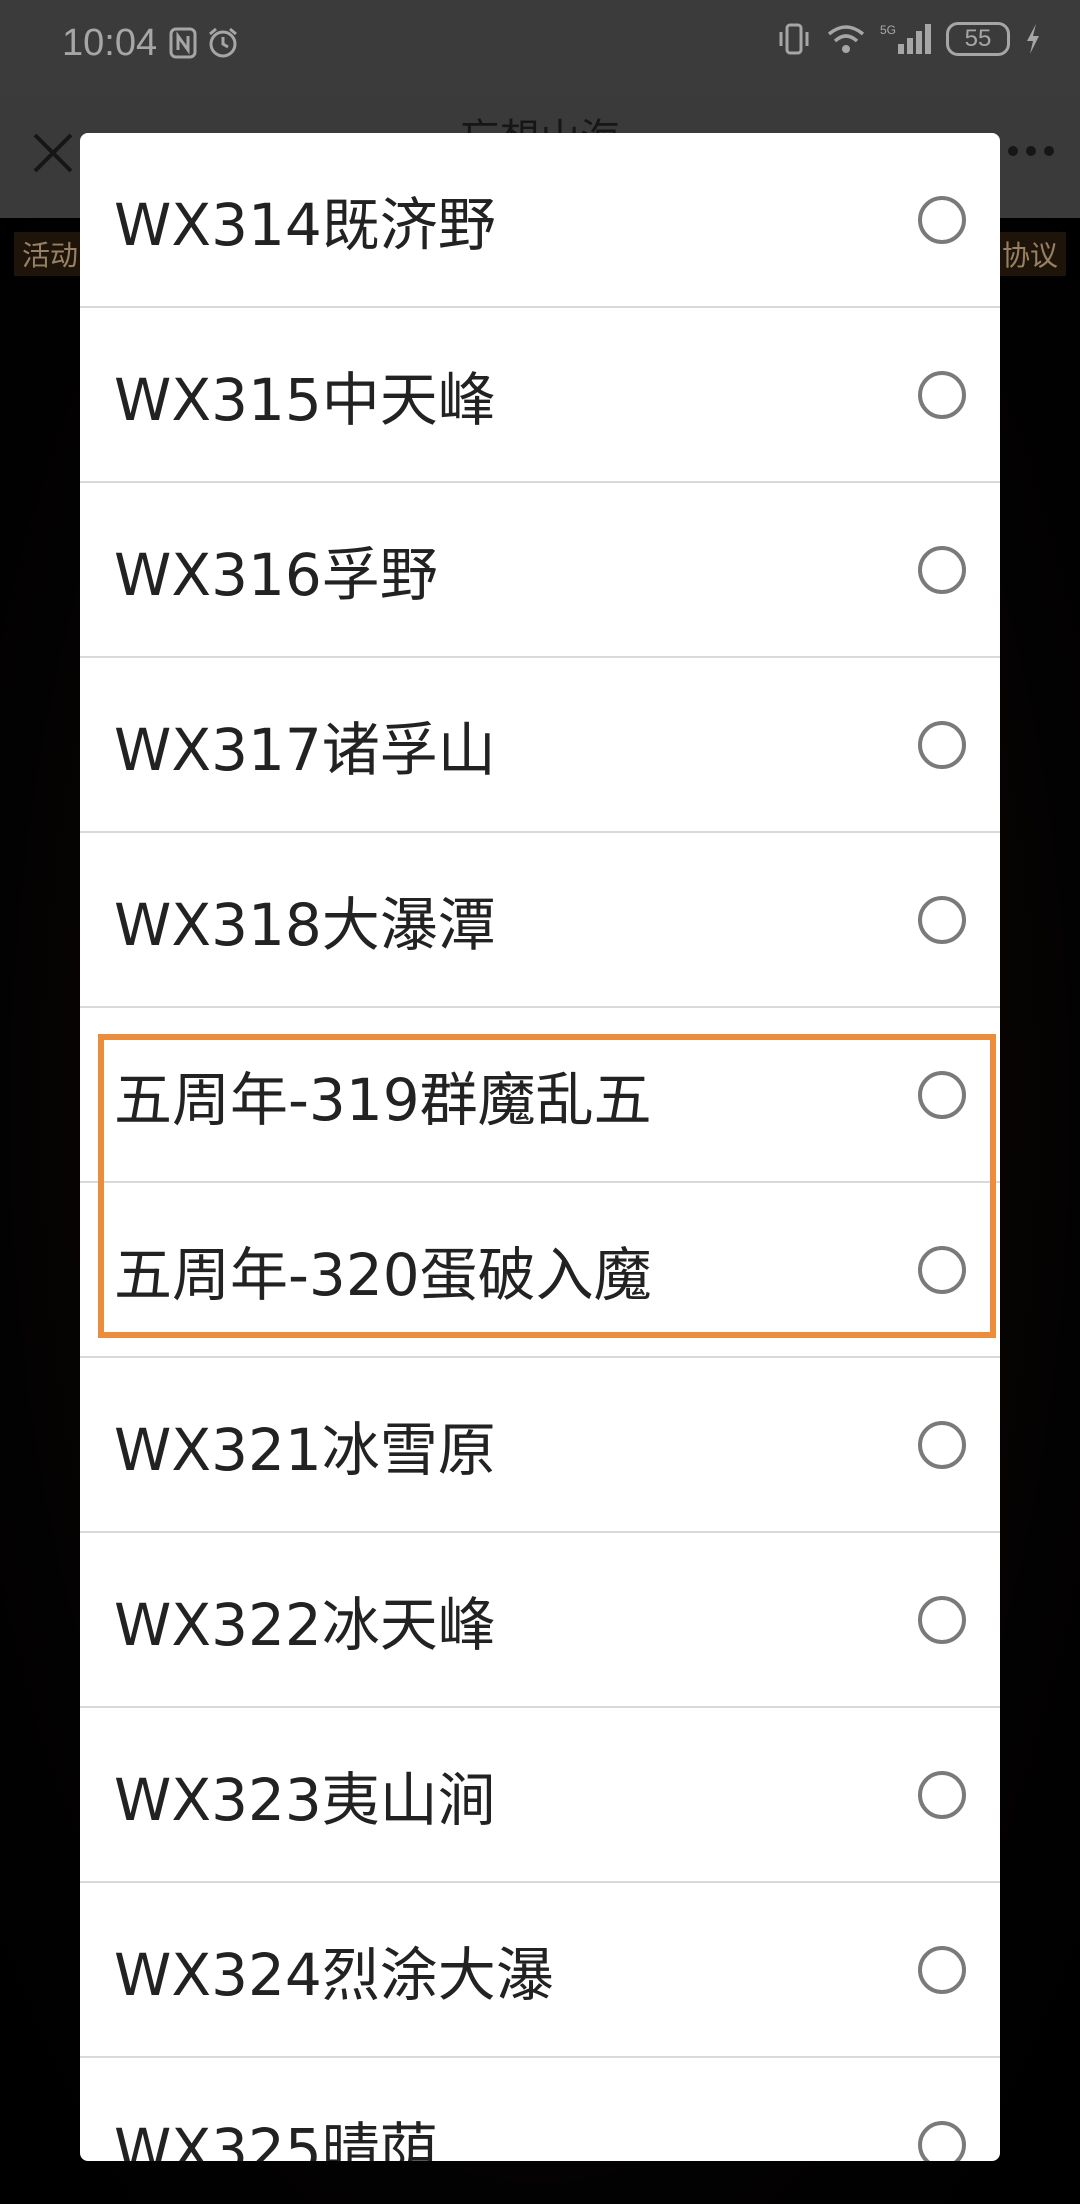  I want to click on list-item: WX325晴荫, so click(540, 2109).